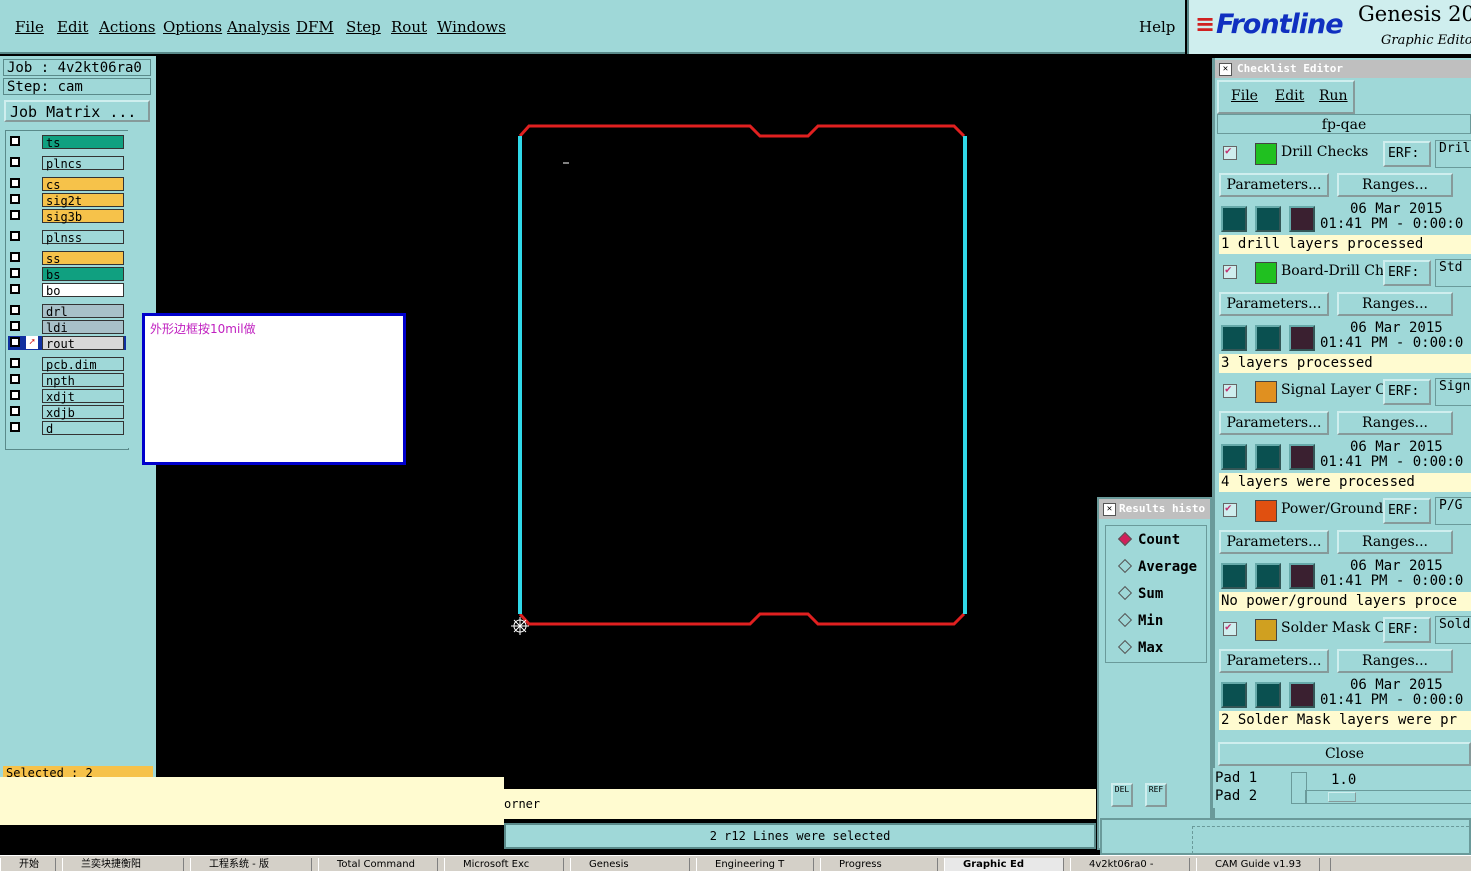 This screenshot has height=871, width=1471. Describe the element at coordinates (1140, 620) in the screenshot. I see `radio-min: Min` at that location.